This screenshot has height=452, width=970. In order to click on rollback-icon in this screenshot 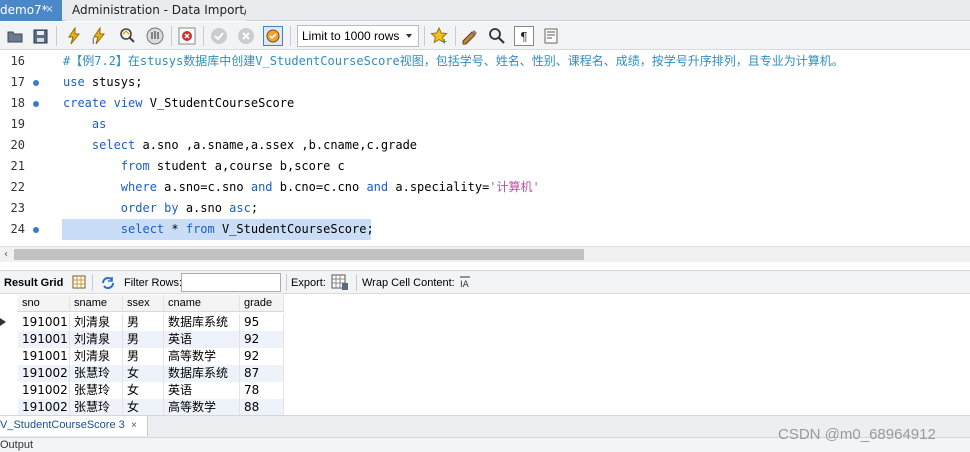, I will do `click(246, 36)`.